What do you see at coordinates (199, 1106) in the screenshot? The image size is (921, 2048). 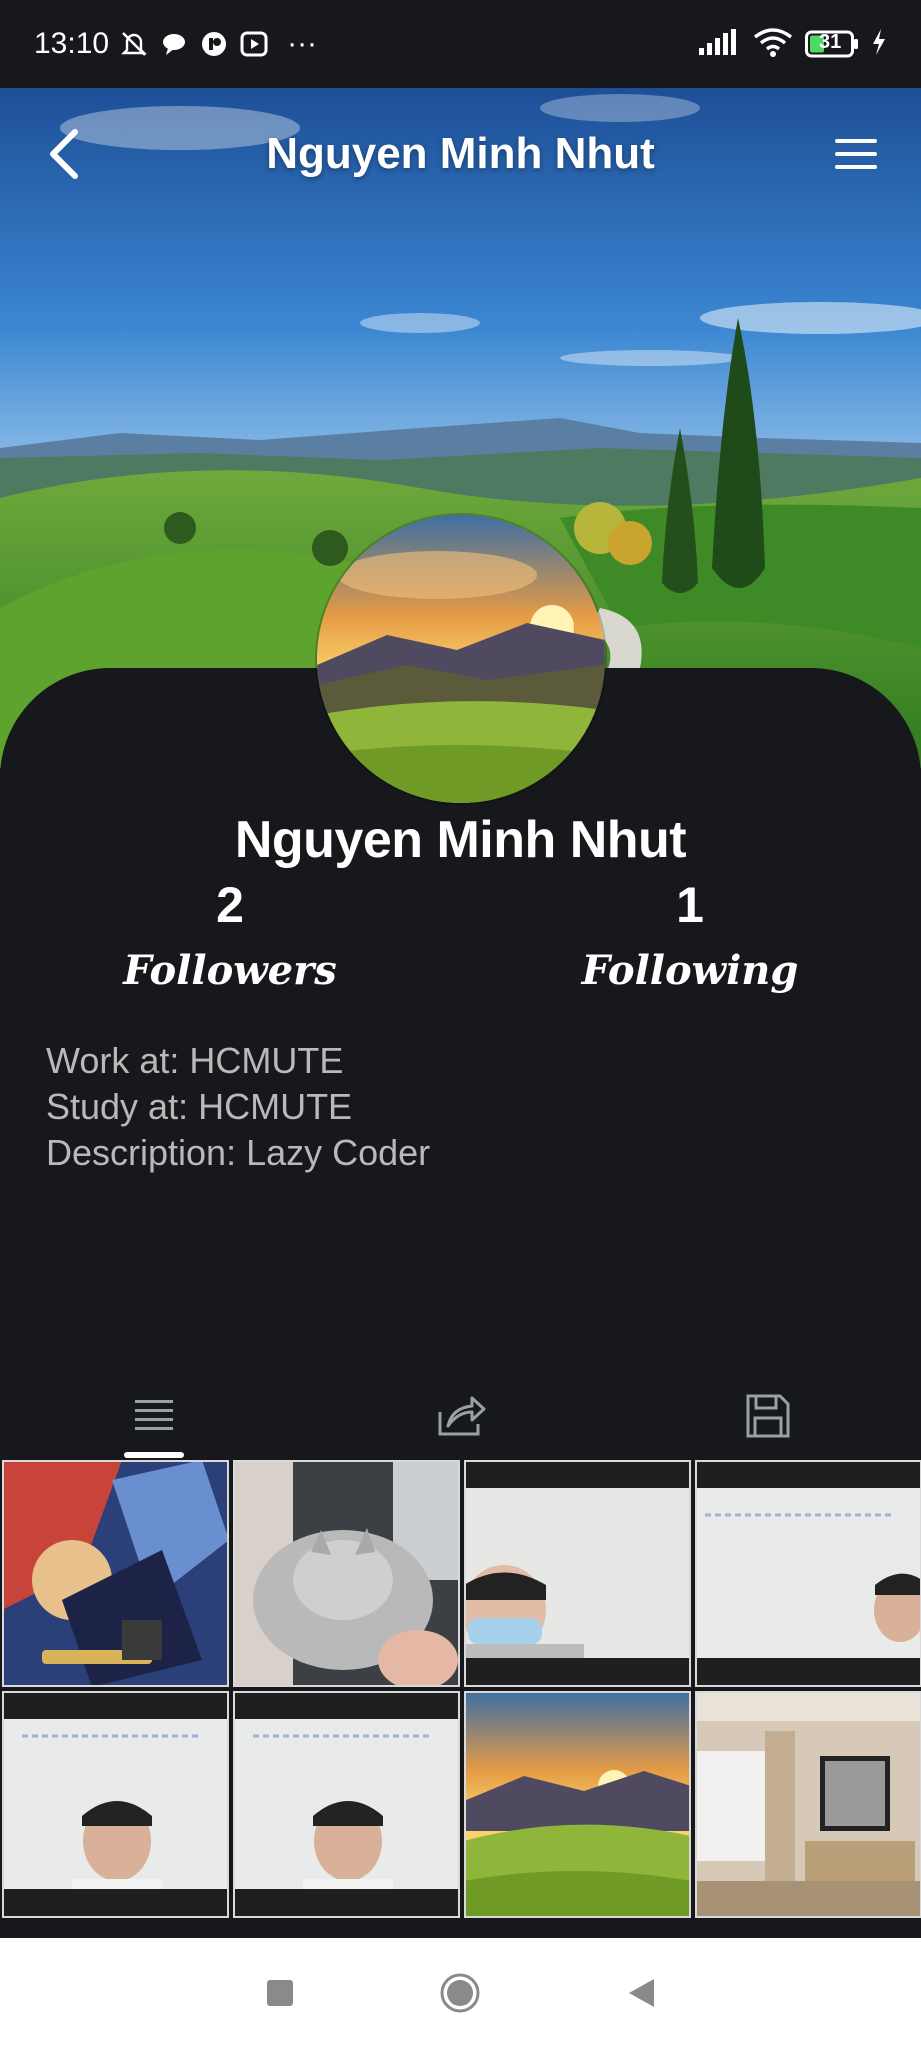 I see `study-text: Study at: HCMUTE` at bounding box center [199, 1106].